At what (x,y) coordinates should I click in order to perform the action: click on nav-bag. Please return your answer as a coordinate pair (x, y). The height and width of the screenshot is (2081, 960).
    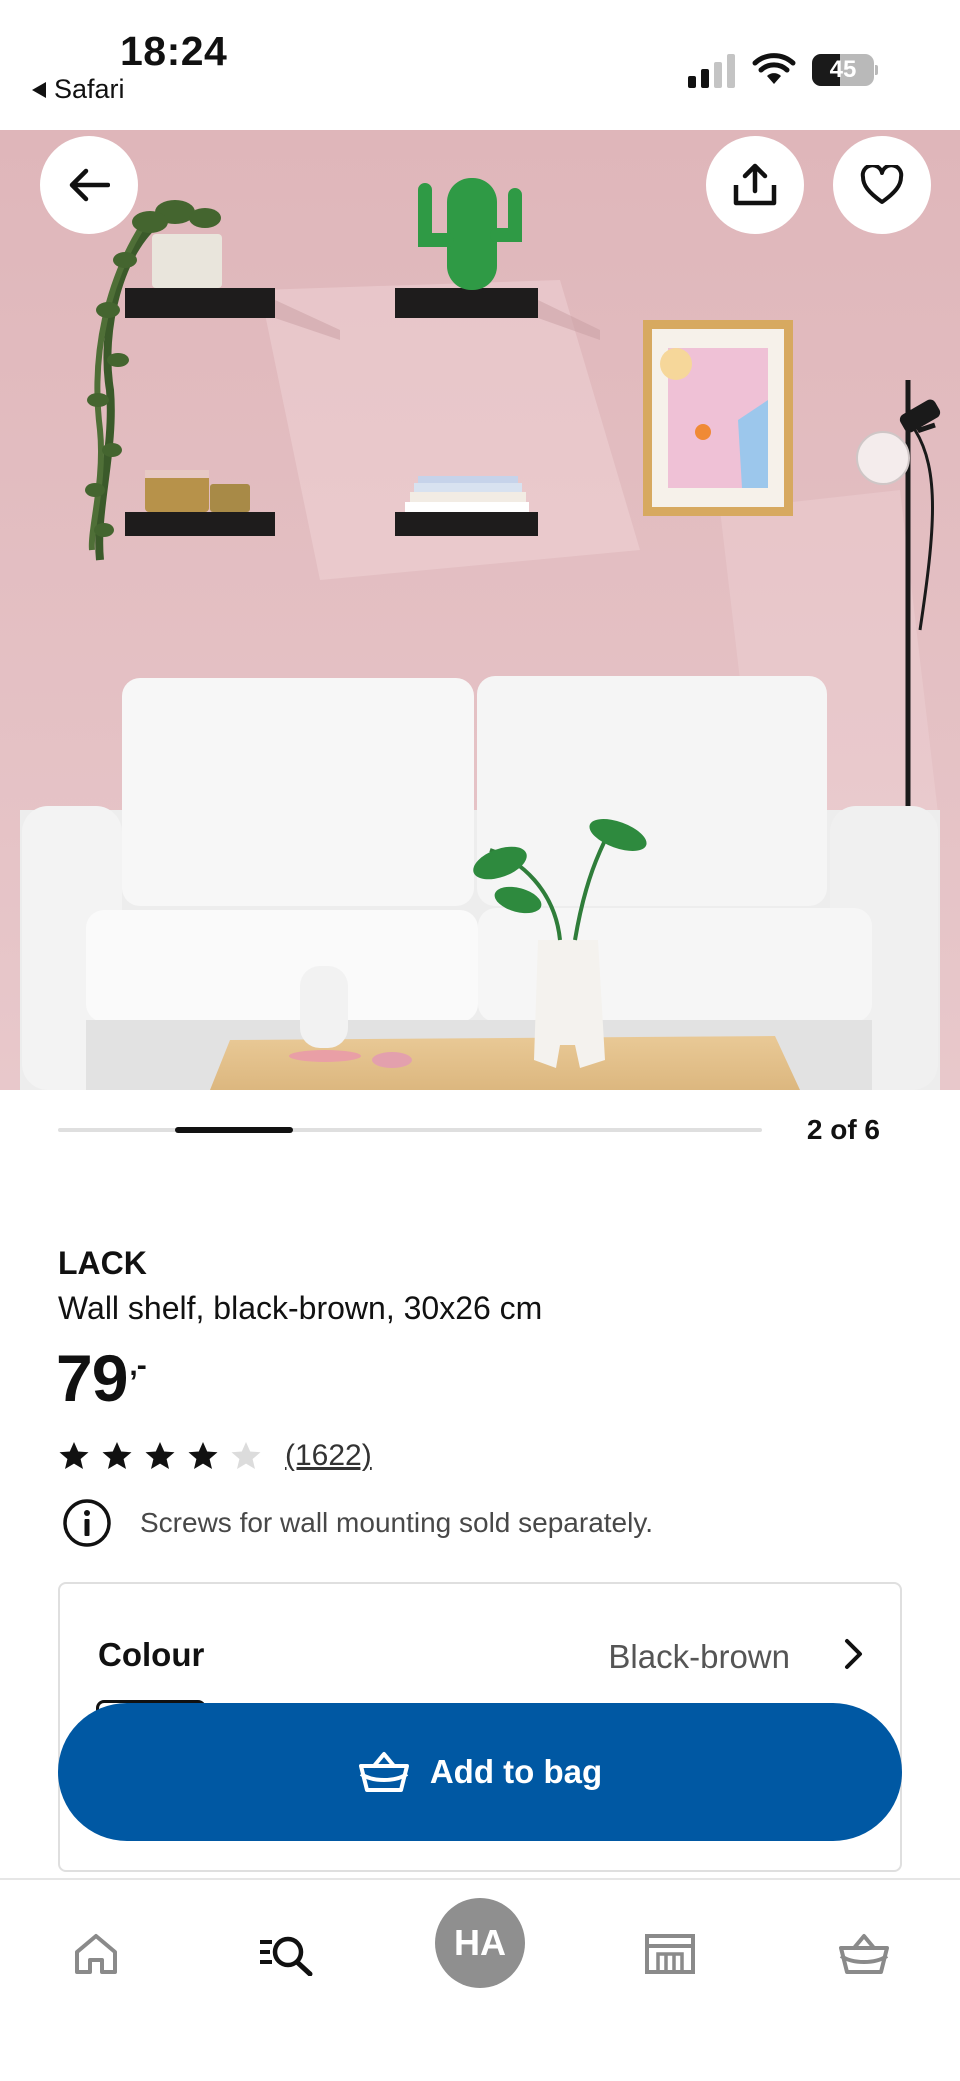
    Looking at the image, I should click on (864, 1954).